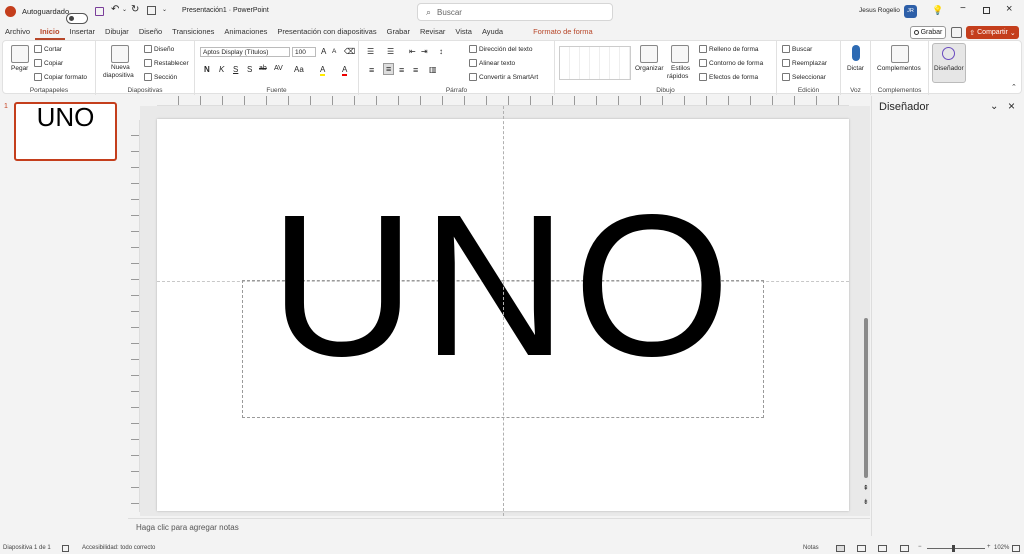 This screenshot has height=554, width=1024. Describe the element at coordinates (323, 70) in the screenshot. I see `highlight-button: A` at that location.